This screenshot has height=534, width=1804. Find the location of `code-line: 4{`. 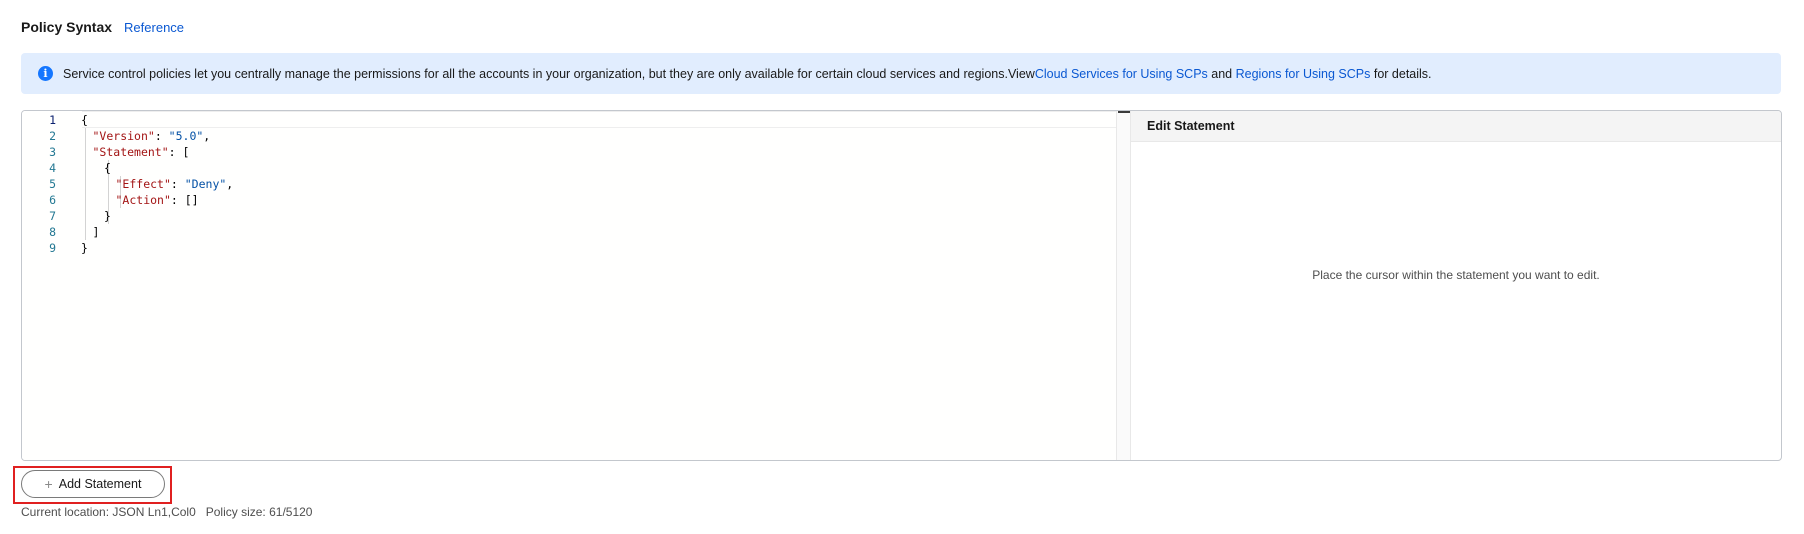

code-line: 4{ is located at coordinates (567, 168).